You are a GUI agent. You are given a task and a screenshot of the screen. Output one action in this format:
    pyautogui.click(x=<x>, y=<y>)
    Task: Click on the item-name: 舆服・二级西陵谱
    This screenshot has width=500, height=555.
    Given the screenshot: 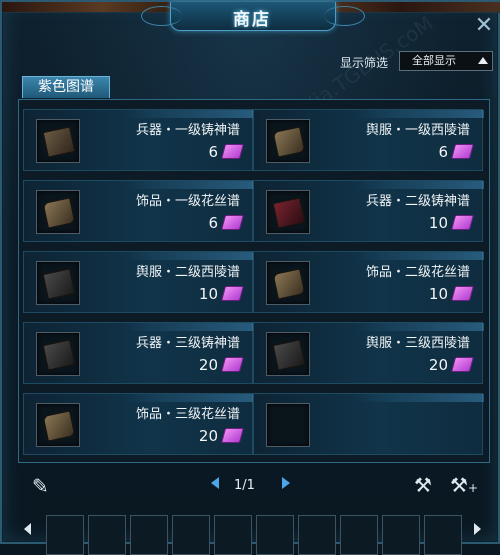 What is the action you would take?
    pyautogui.click(x=187, y=272)
    